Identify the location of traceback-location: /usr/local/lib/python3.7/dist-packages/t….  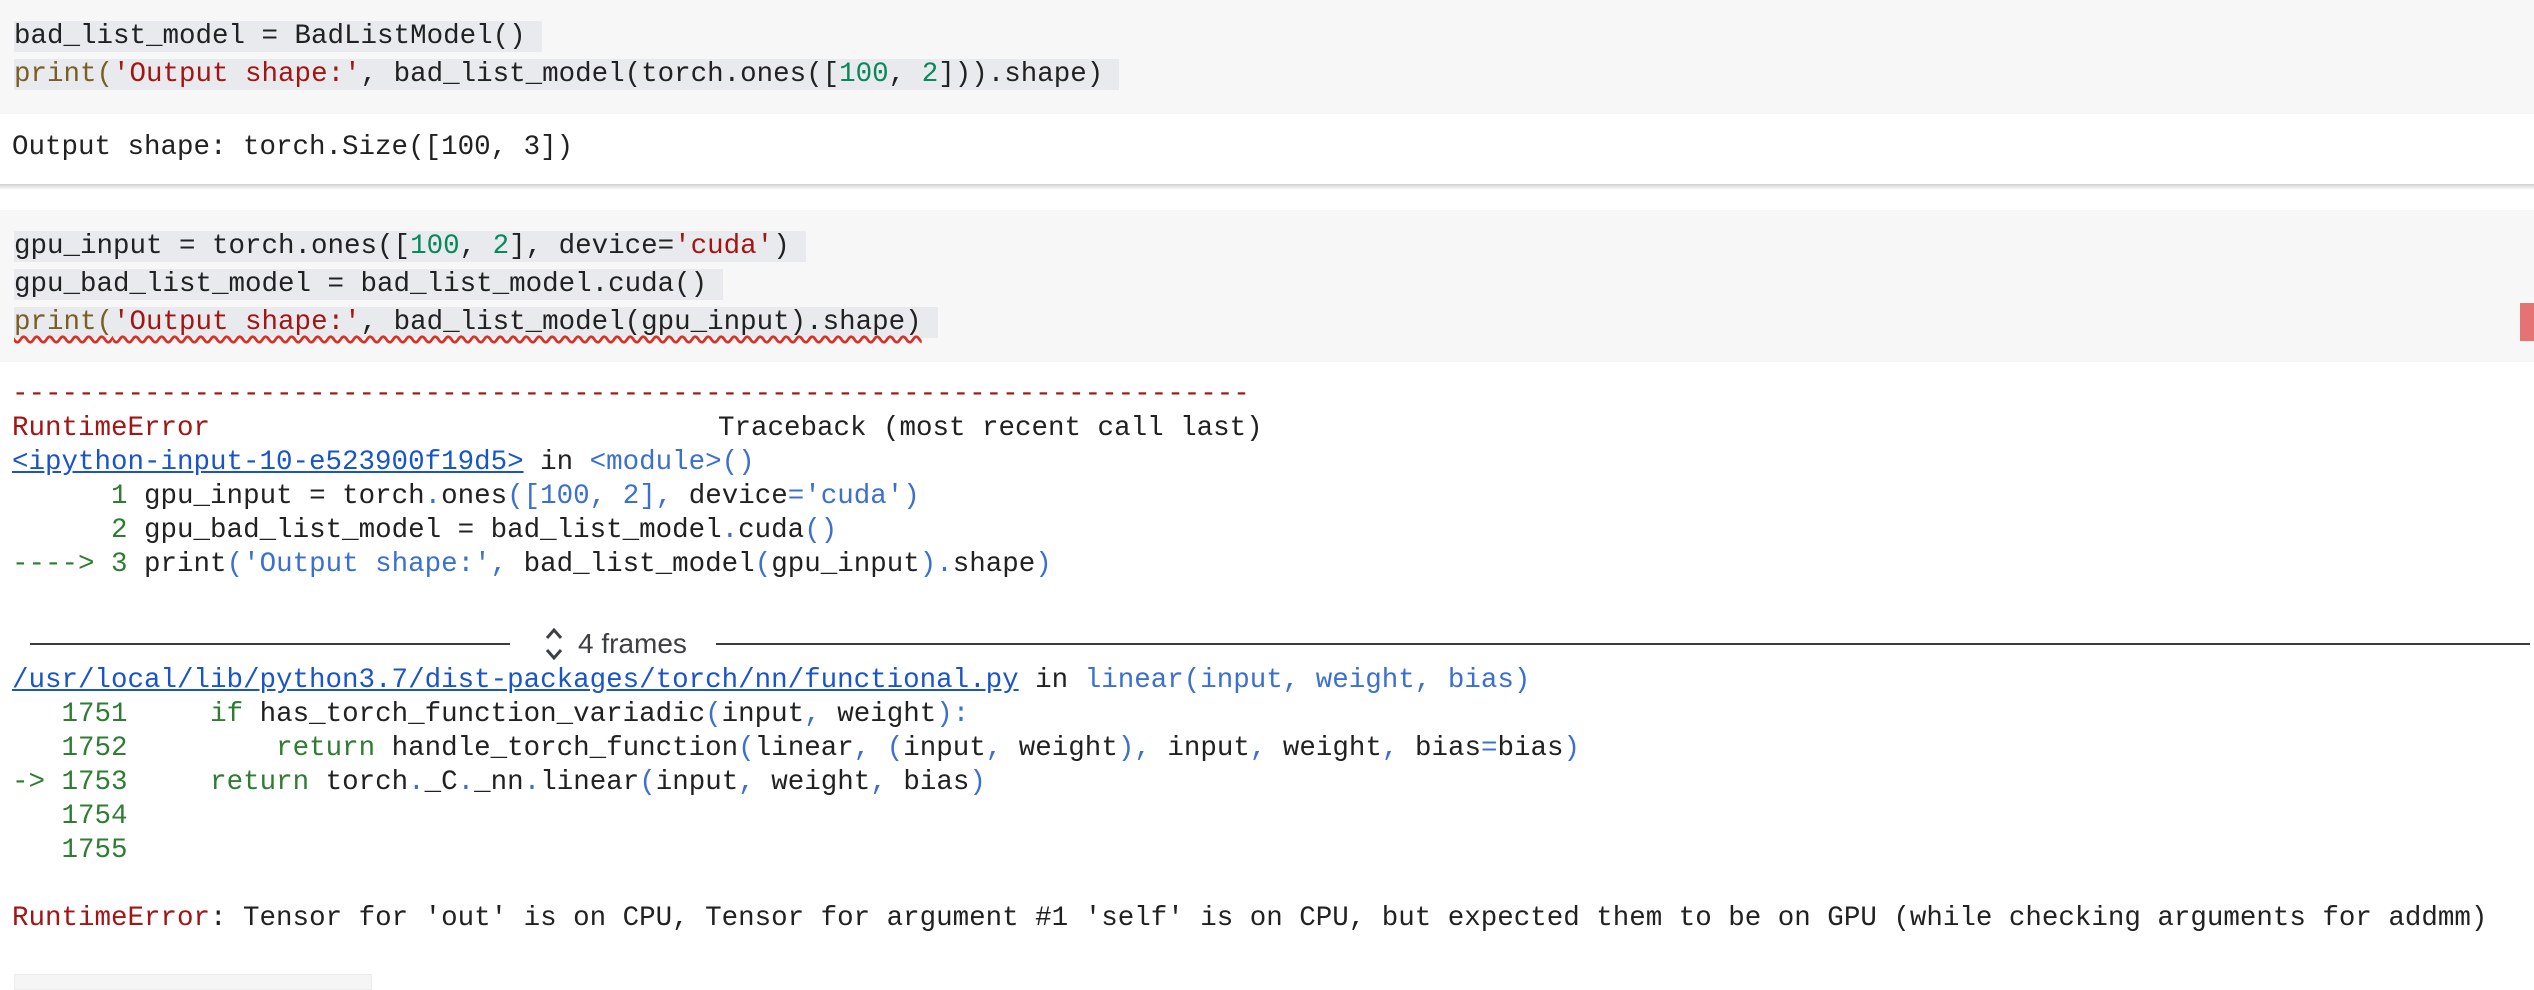
(771, 681).